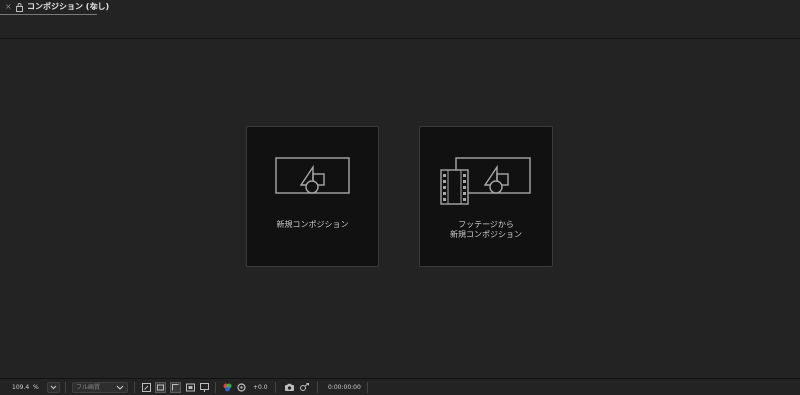 This screenshot has height=395, width=800. Describe the element at coordinates (486, 234) in the screenshot. I see `from-footage-label-line2: 新規コンポジション` at that location.